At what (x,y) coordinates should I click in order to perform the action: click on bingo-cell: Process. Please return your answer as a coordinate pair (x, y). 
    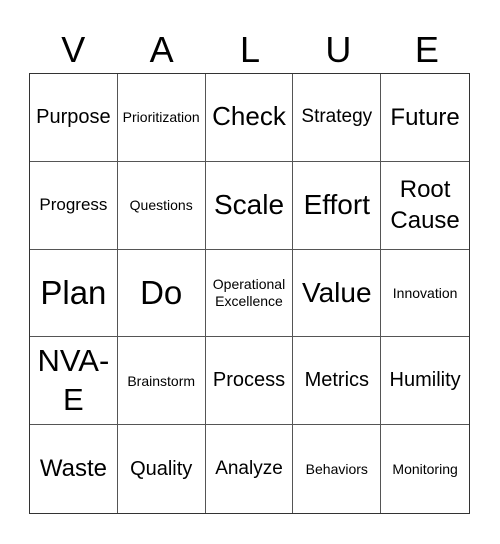
    Looking at the image, I should click on (249, 381).